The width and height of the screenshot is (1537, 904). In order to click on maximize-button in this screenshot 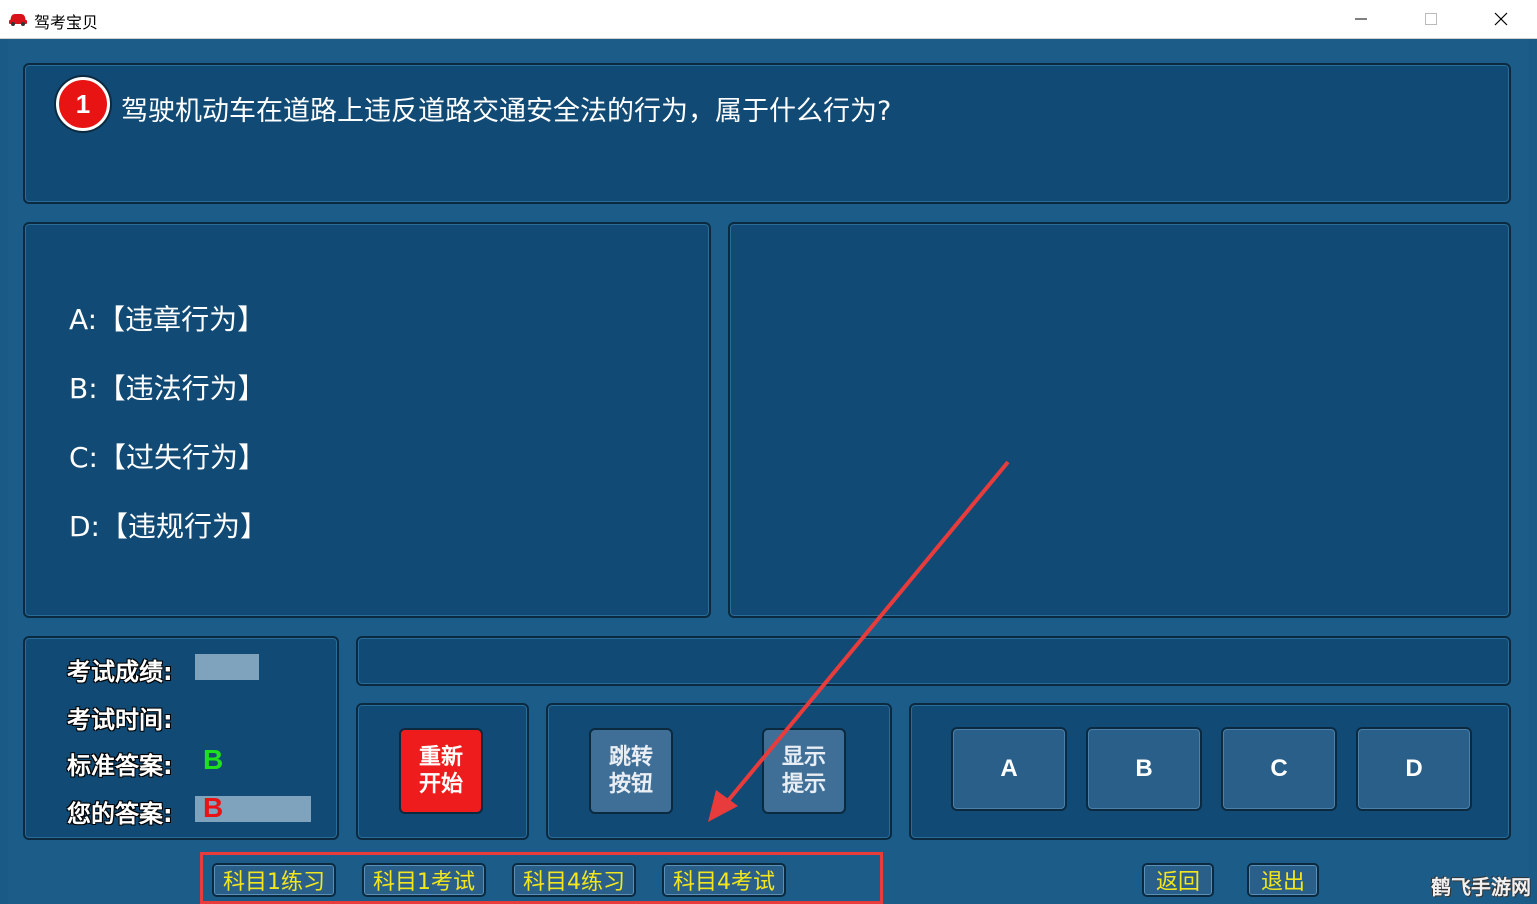, I will do `click(1431, 19)`.